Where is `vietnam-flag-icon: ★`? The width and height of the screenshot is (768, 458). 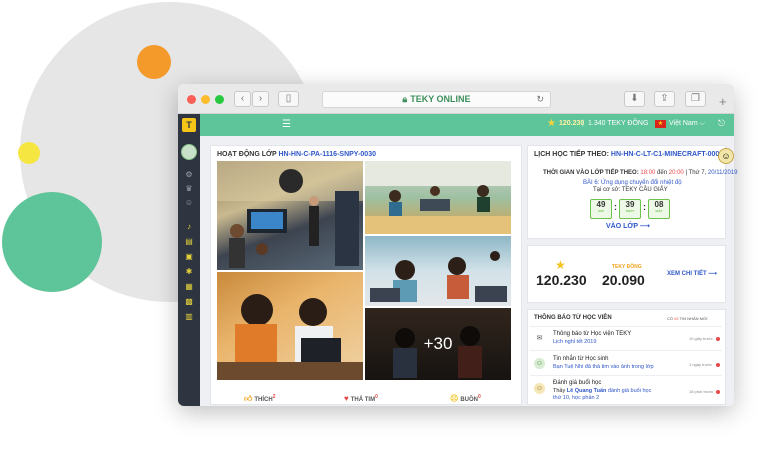
vietnam-flag-icon: ★ is located at coordinates (660, 124).